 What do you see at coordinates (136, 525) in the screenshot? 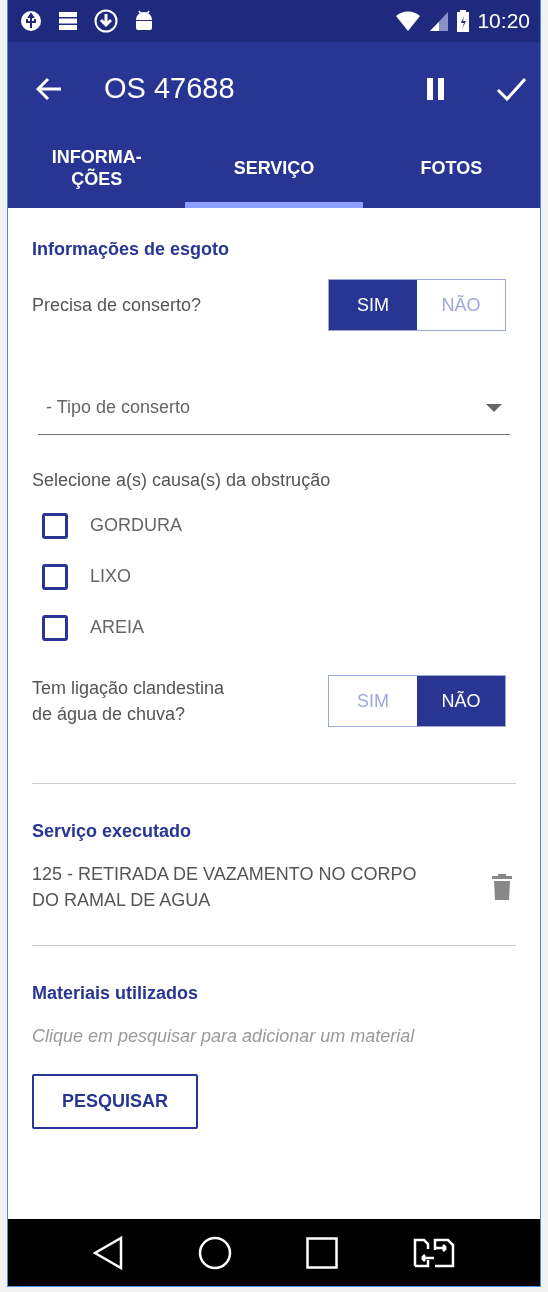
I see `checkbox-label: GORDURA` at bounding box center [136, 525].